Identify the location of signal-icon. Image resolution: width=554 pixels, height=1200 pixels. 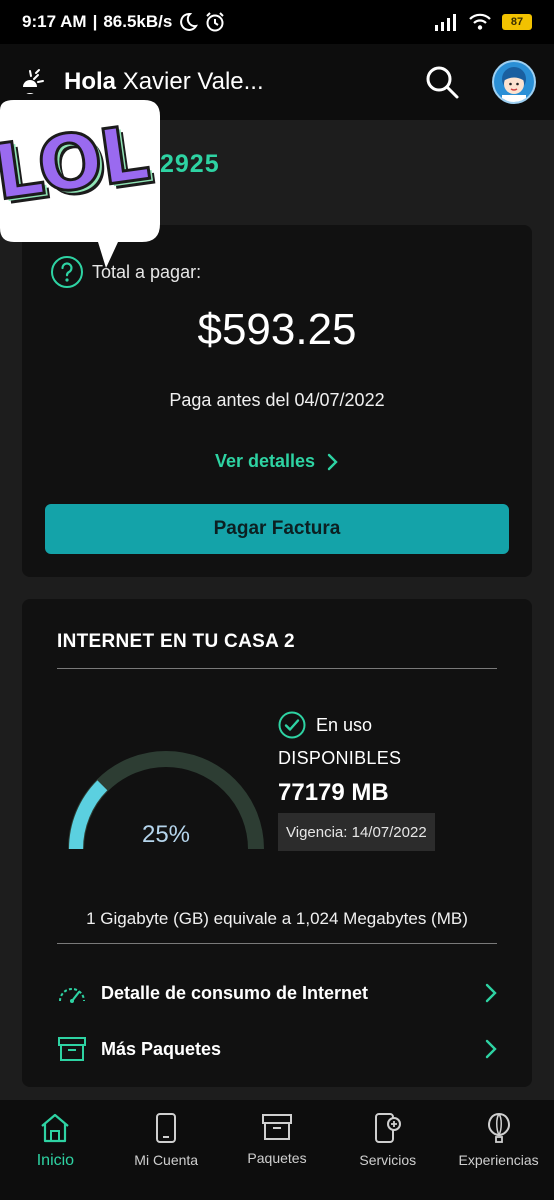
(445, 22).